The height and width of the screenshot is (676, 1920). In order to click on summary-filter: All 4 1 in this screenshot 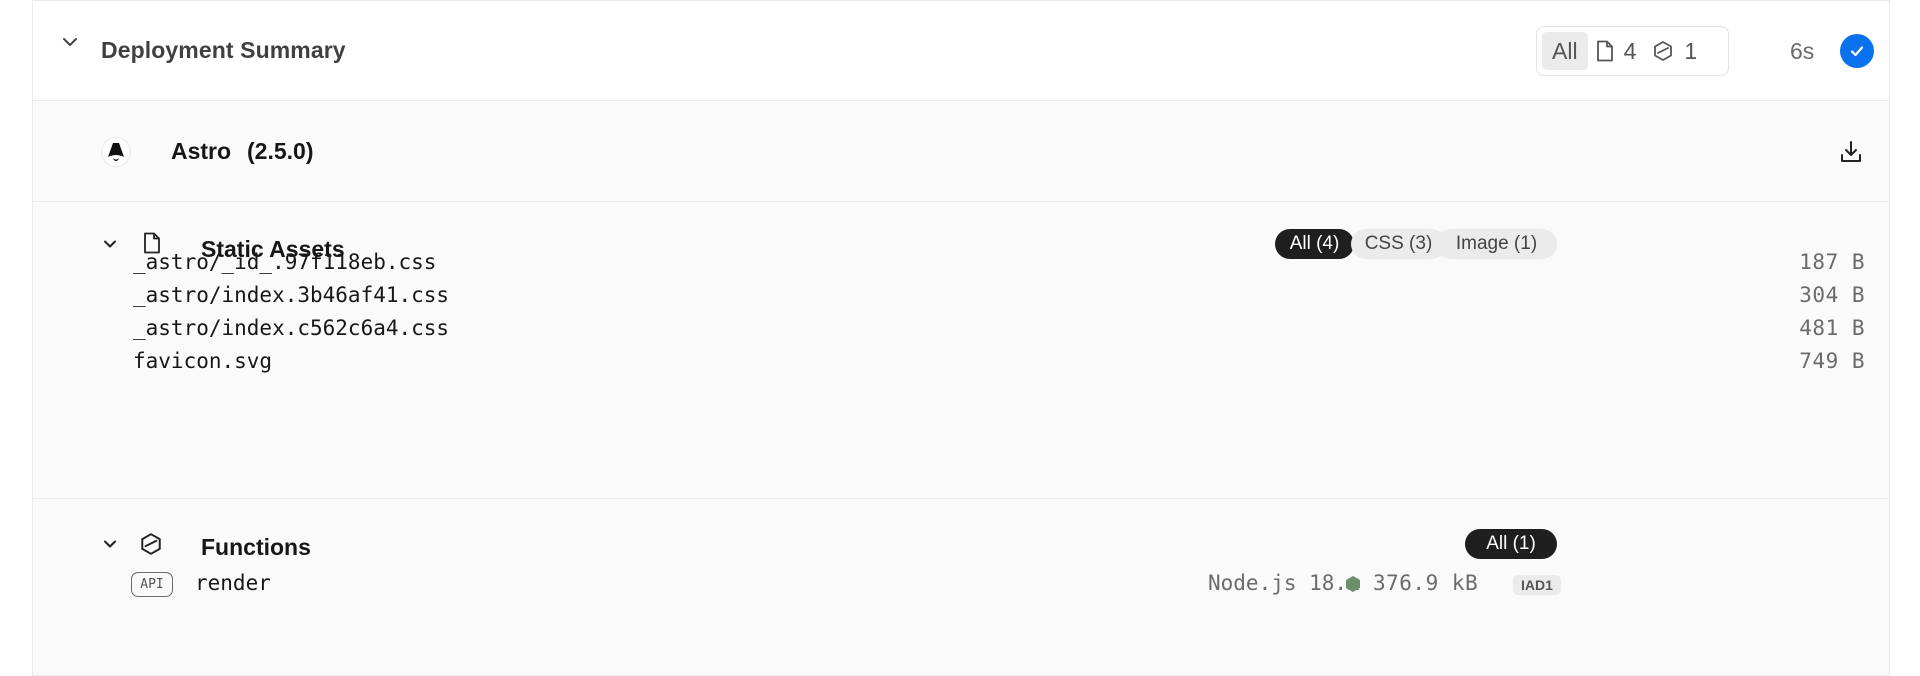, I will do `click(1632, 51)`.